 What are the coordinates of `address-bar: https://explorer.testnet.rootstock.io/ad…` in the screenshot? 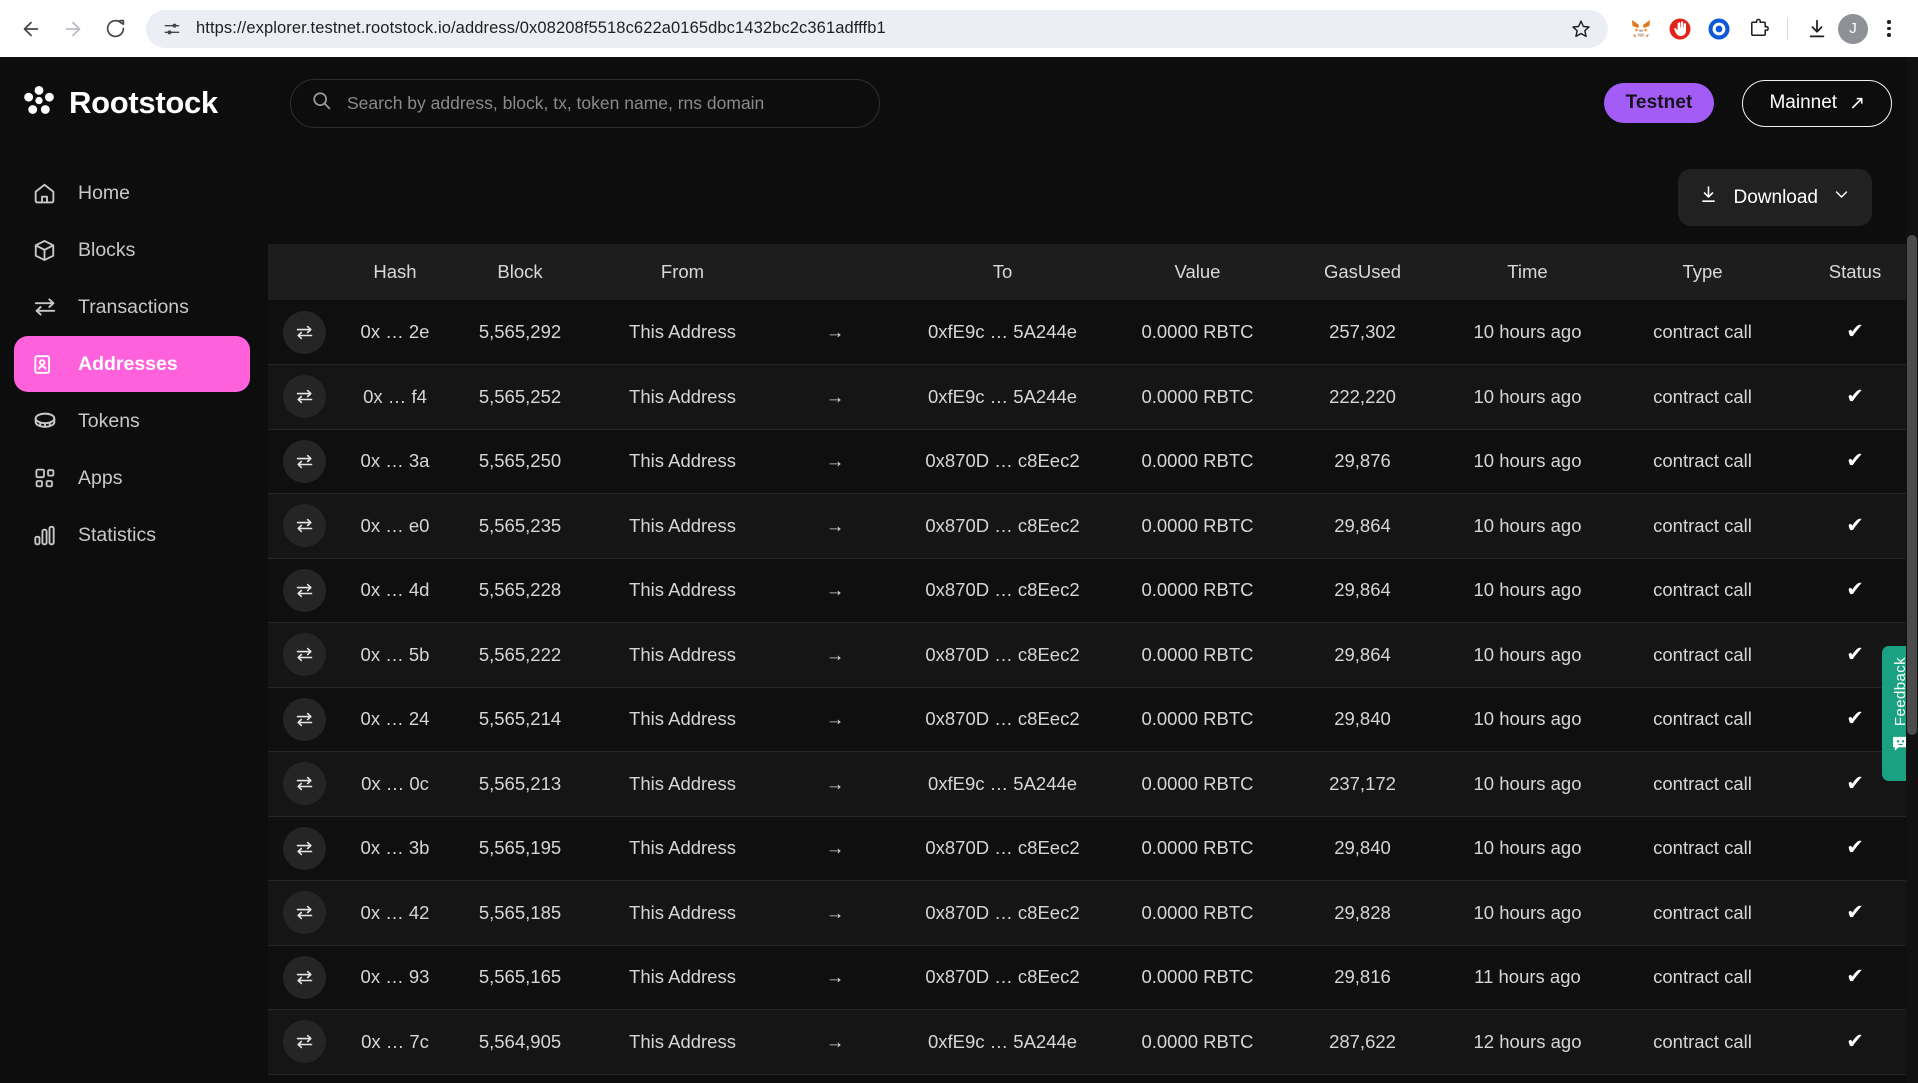 It's located at (877, 28).